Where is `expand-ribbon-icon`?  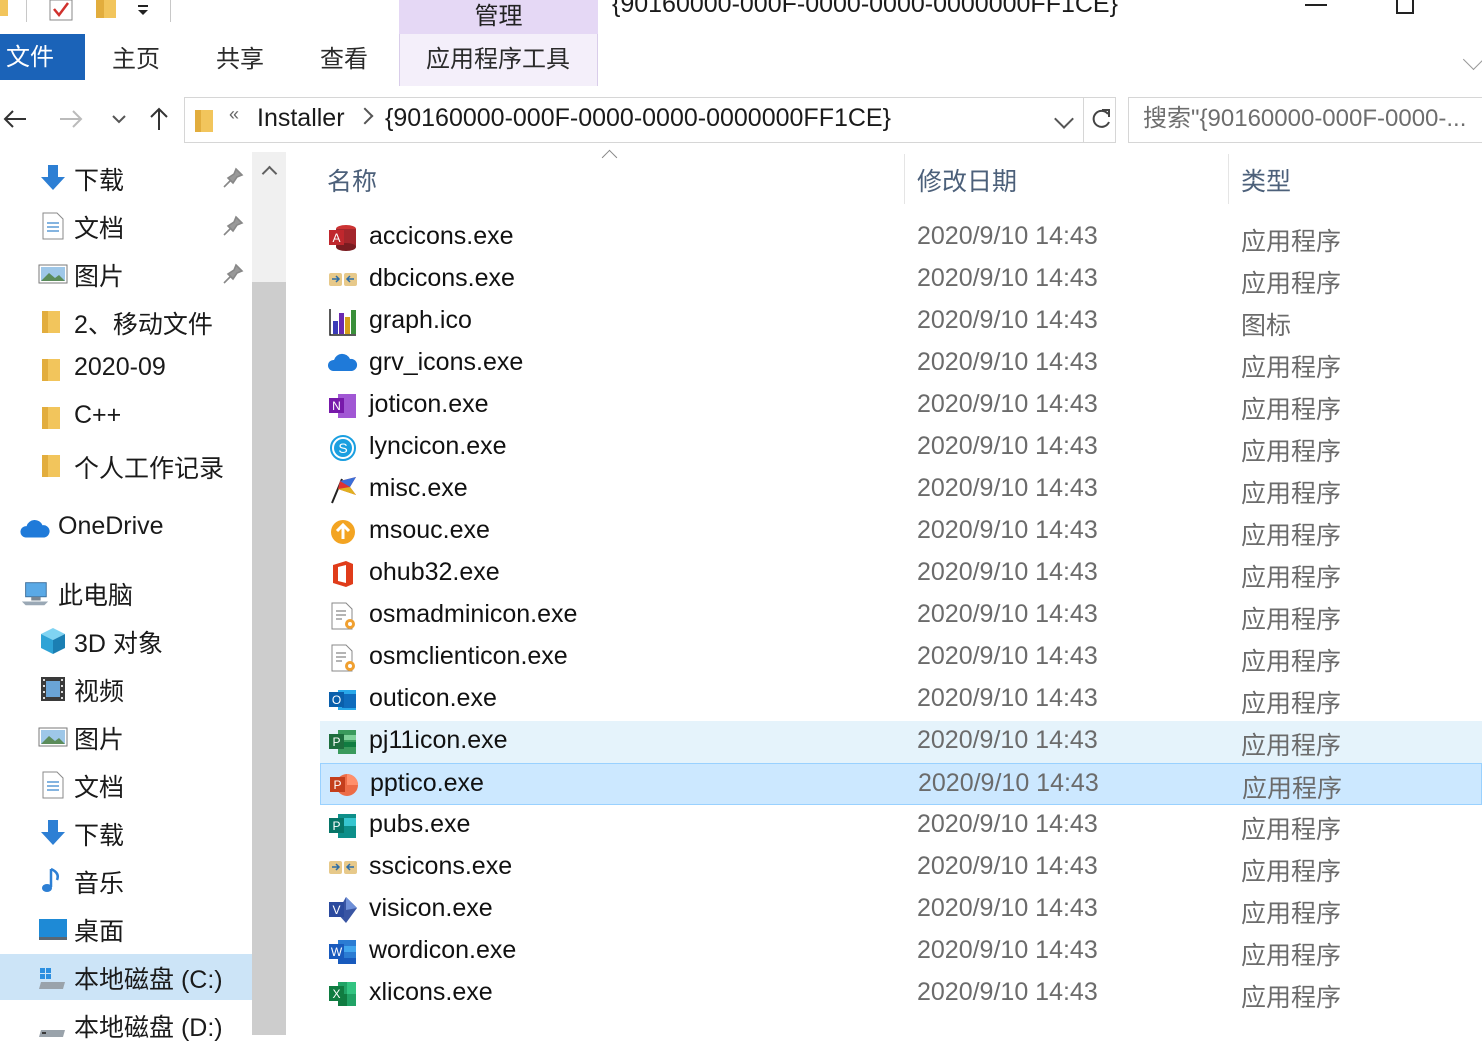 expand-ribbon-icon is located at coordinates (1472, 59).